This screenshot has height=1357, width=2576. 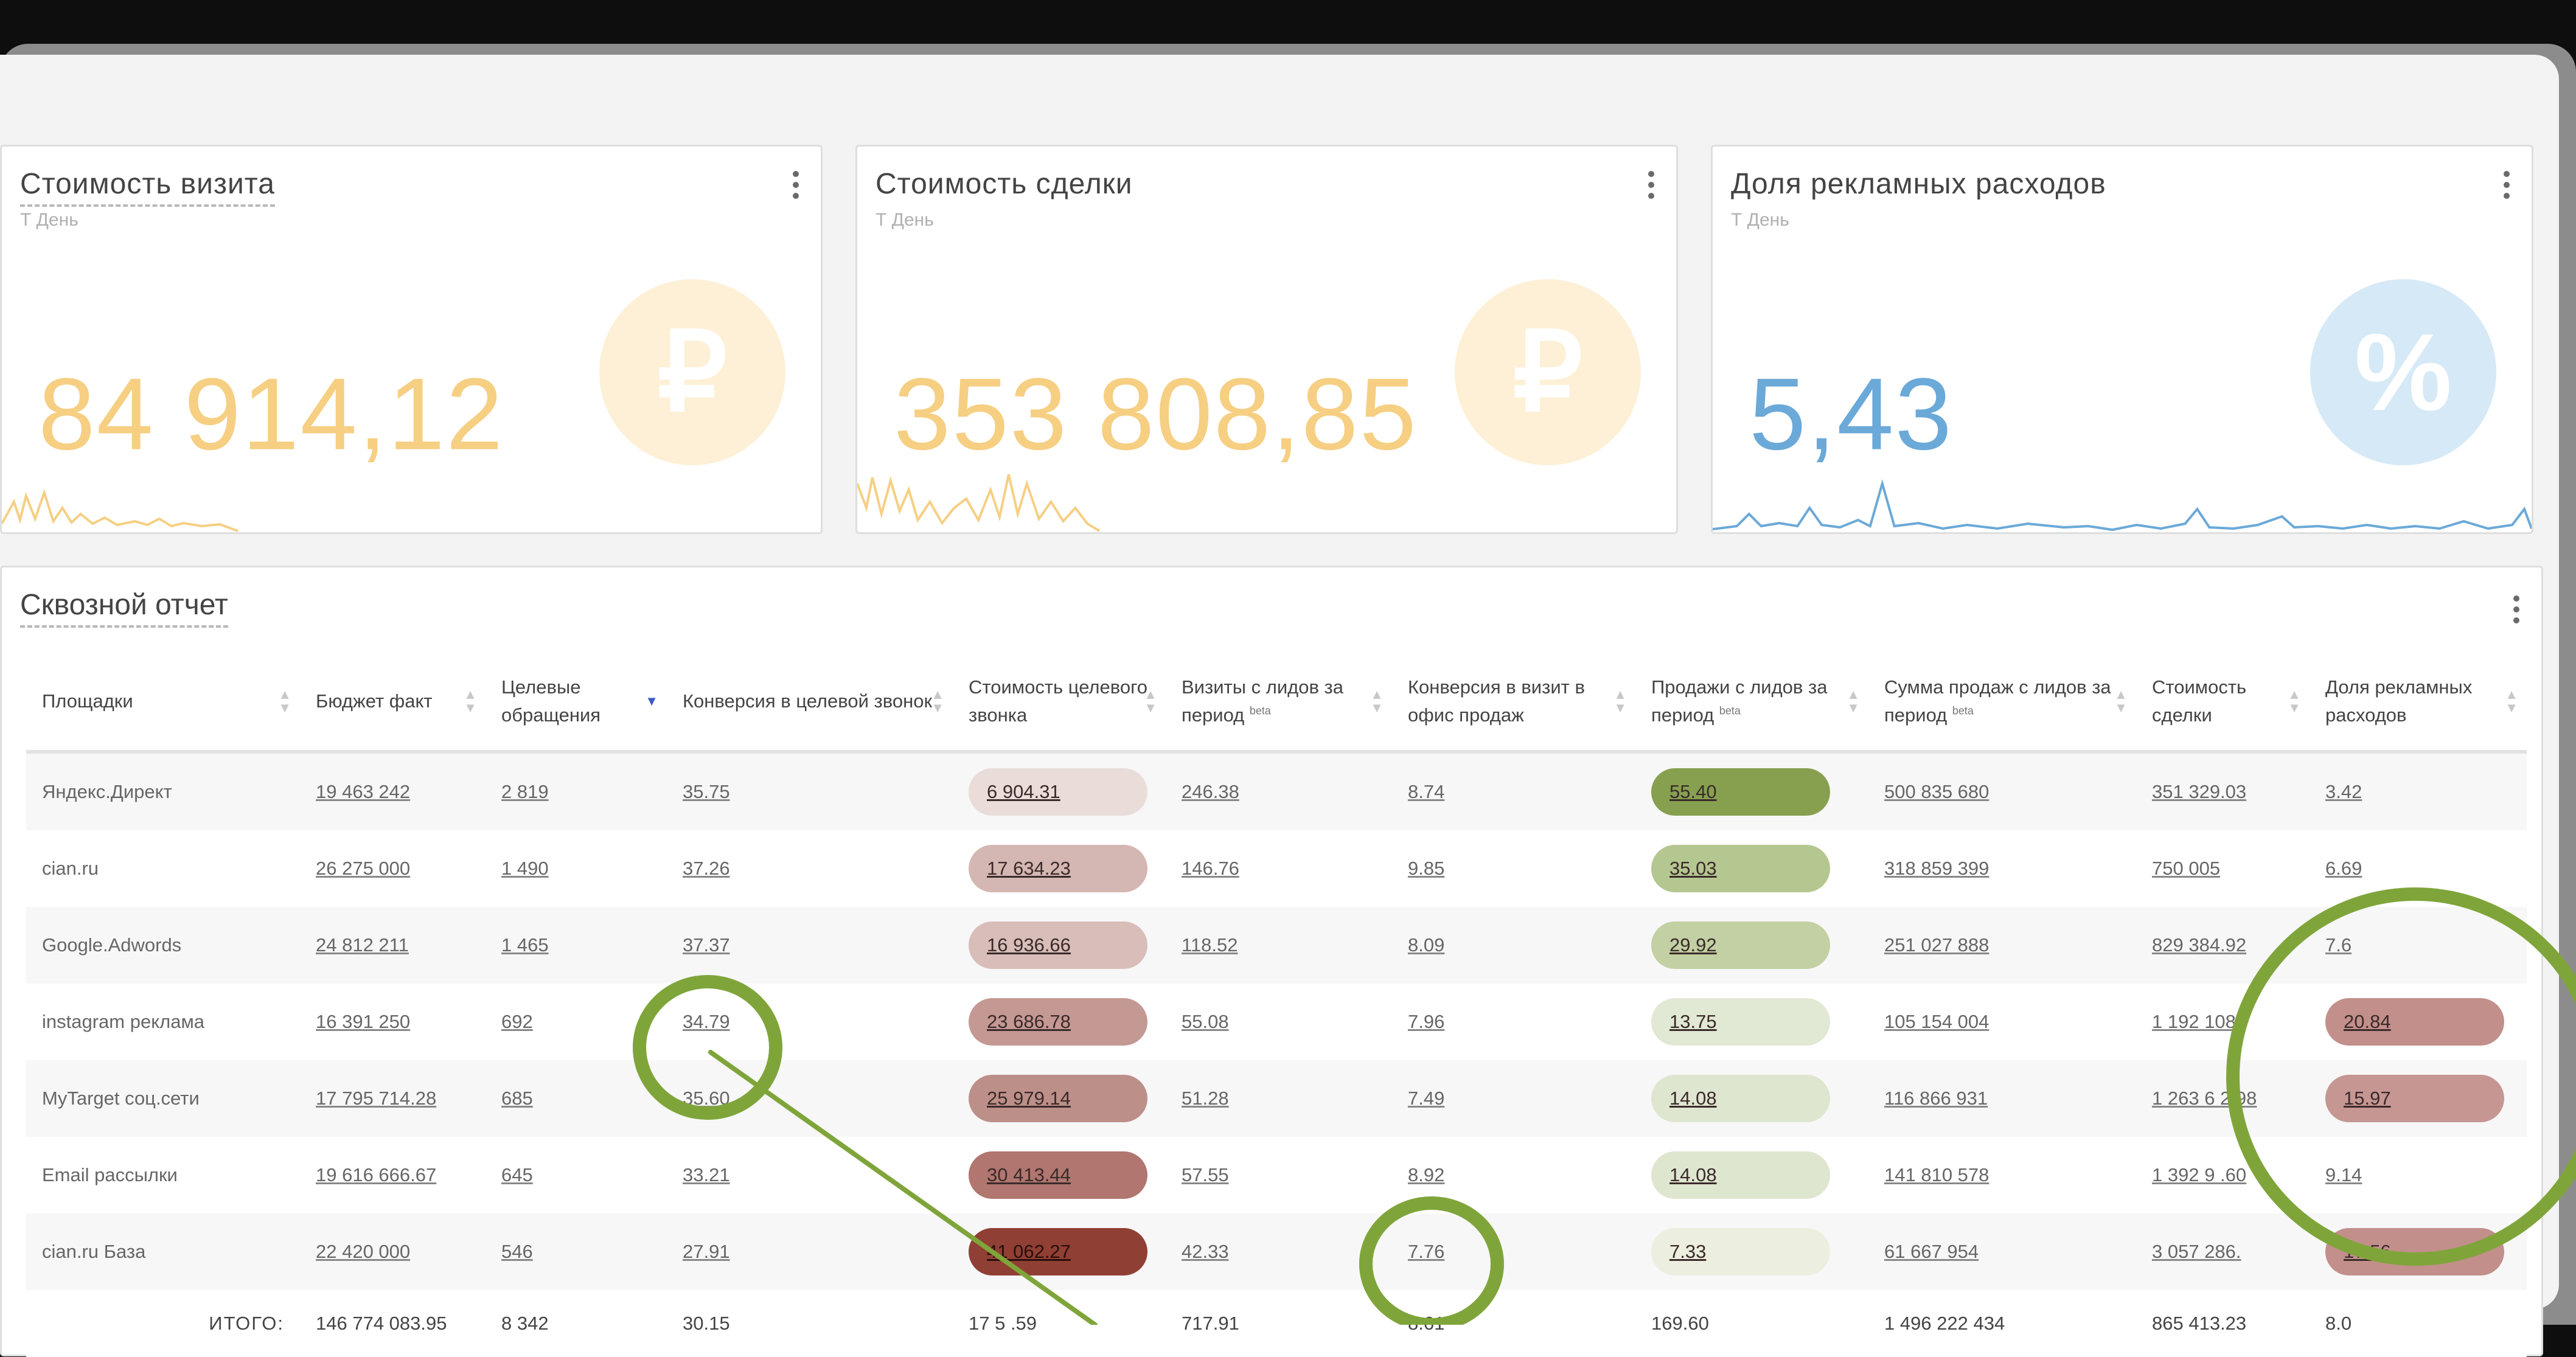 What do you see at coordinates (1279, 1175) in the screenshot?
I see `cell-visits: 57.55` at bounding box center [1279, 1175].